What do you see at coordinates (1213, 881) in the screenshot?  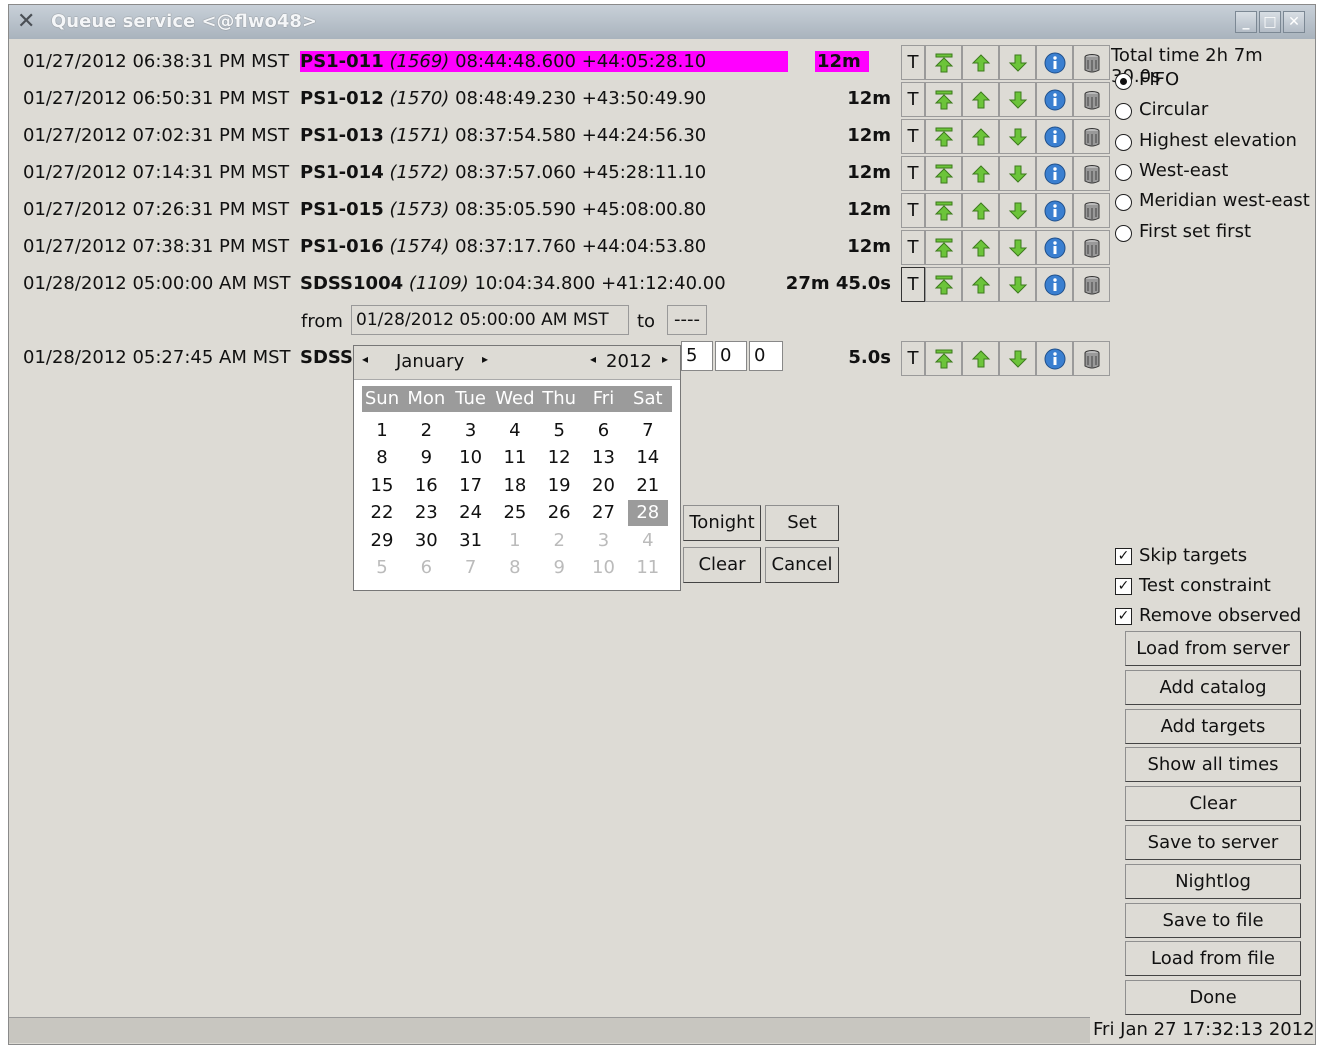 I see `nightlog-button: Nightlog` at bounding box center [1213, 881].